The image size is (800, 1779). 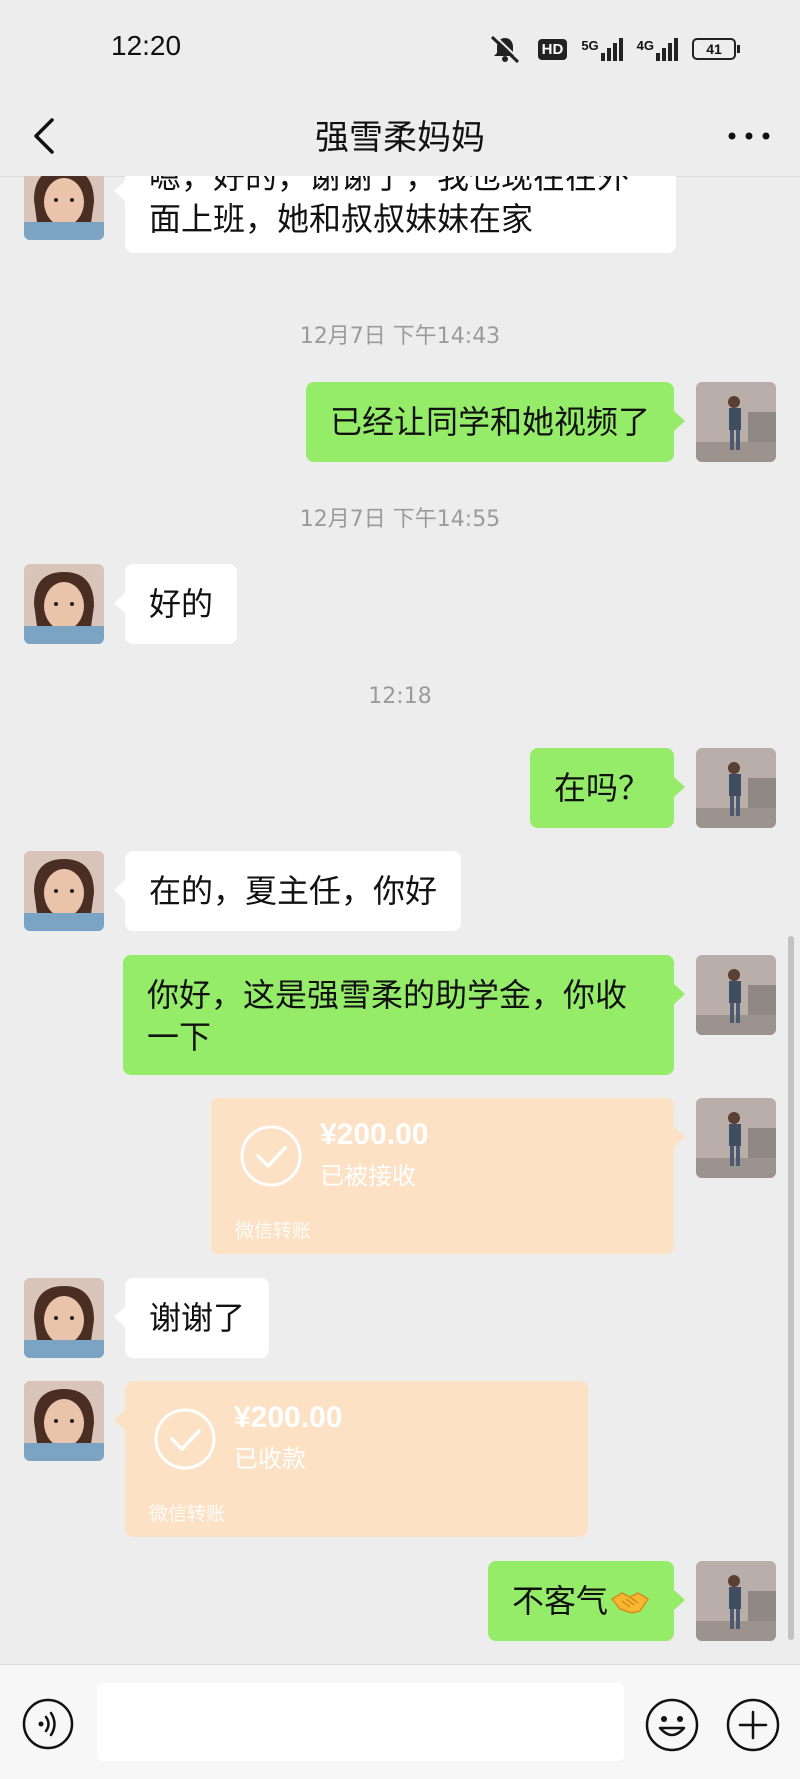 What do you see at coordinates (389, 207) in the screenshot?
I see `message-text: 嗯，好的，谢谢了，我也现在在外面上班，她和叔叔妹妹在家` at bounding box center [389, 207].